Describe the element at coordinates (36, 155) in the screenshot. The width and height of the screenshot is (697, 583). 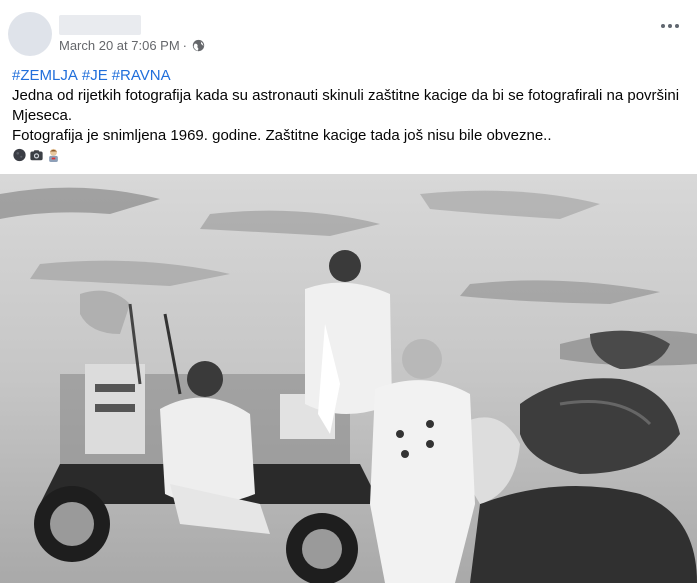
I see `camera-icon` at that location.